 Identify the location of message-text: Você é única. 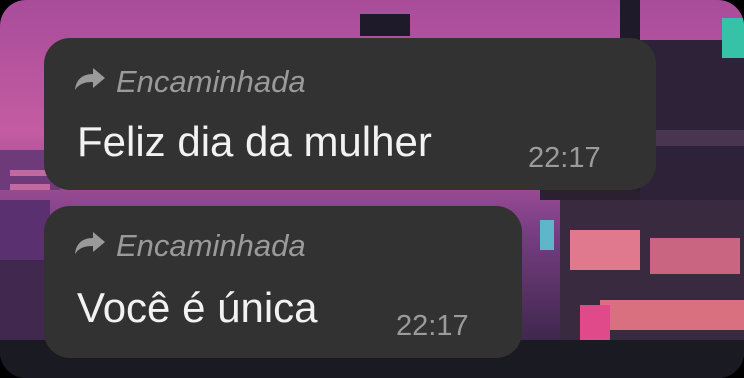
(197, 307).